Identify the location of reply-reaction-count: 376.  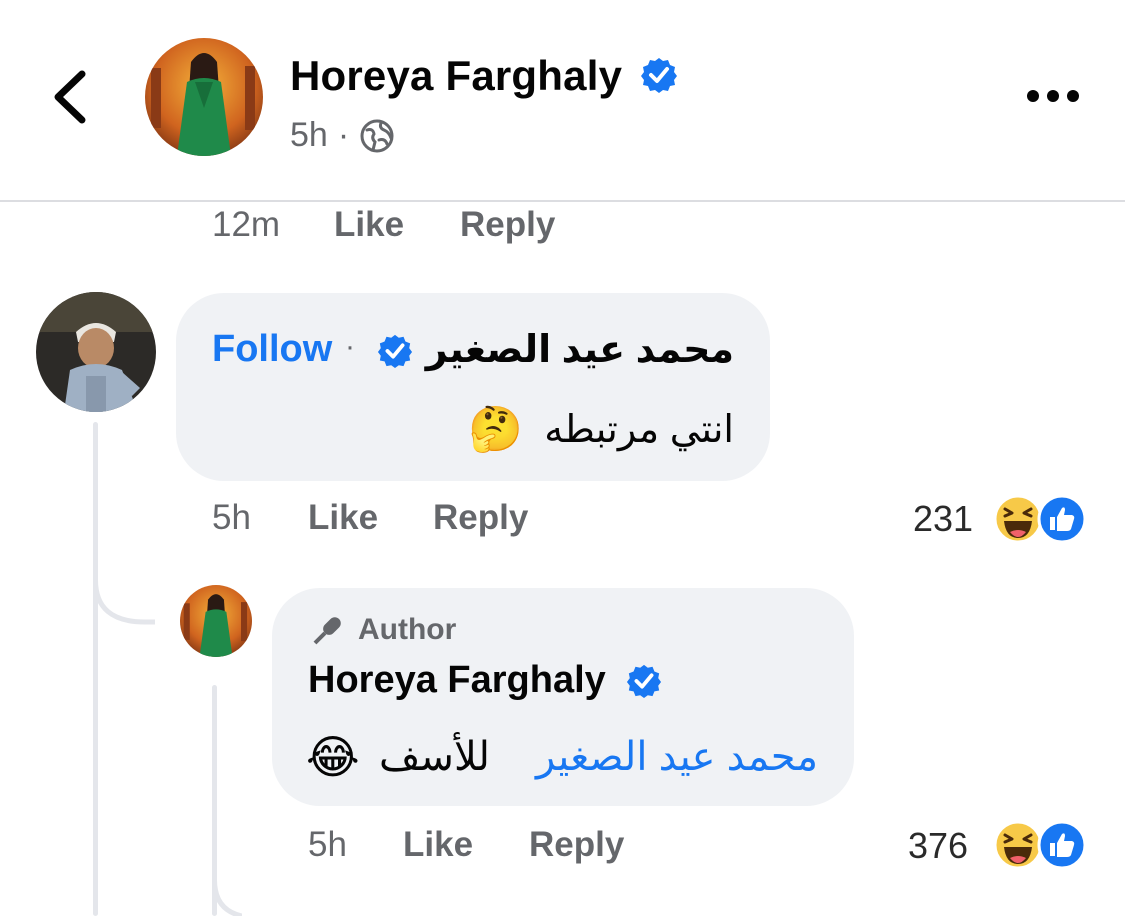
(938, 846).